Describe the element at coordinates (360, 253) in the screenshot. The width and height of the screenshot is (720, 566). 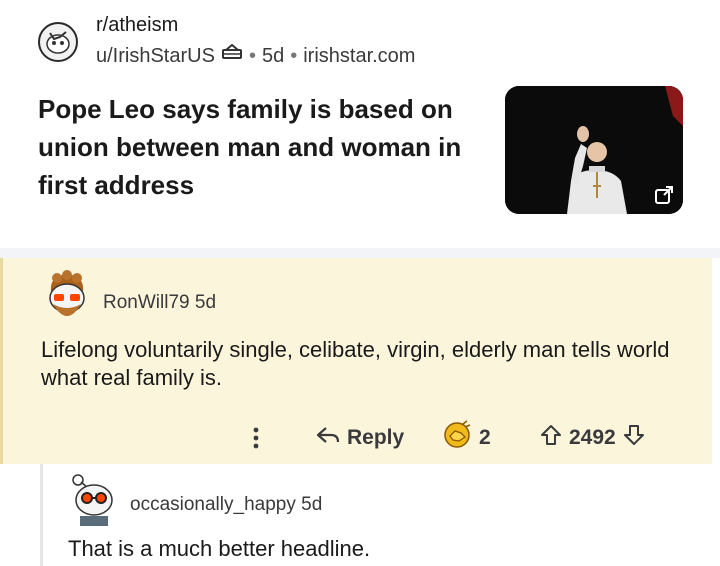
I see `section-divider` at that location.